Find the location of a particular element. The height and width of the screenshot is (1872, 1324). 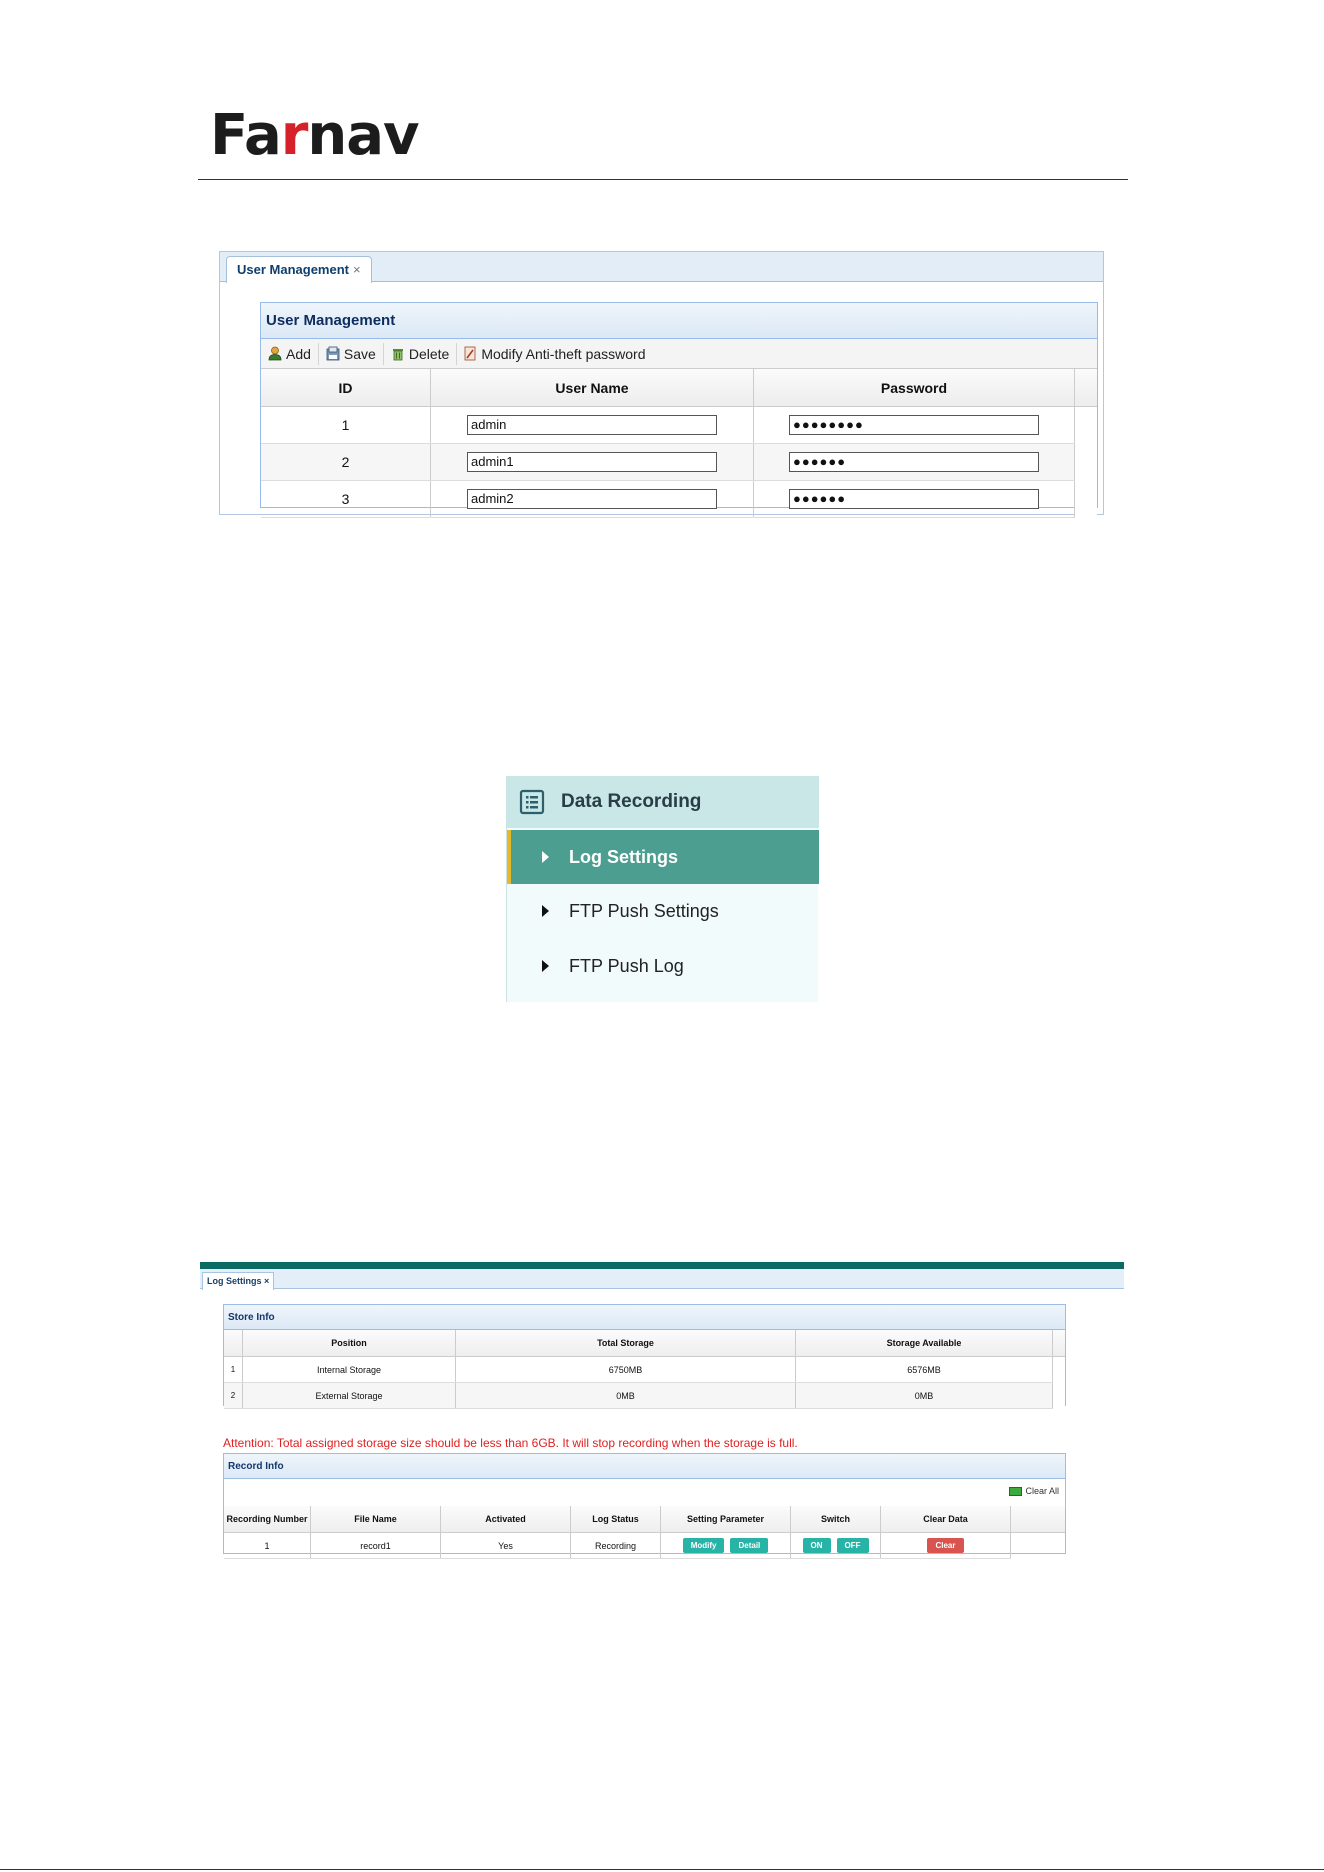

tab-log-settings: Log Settings × is located at coordinates (238, 1281).